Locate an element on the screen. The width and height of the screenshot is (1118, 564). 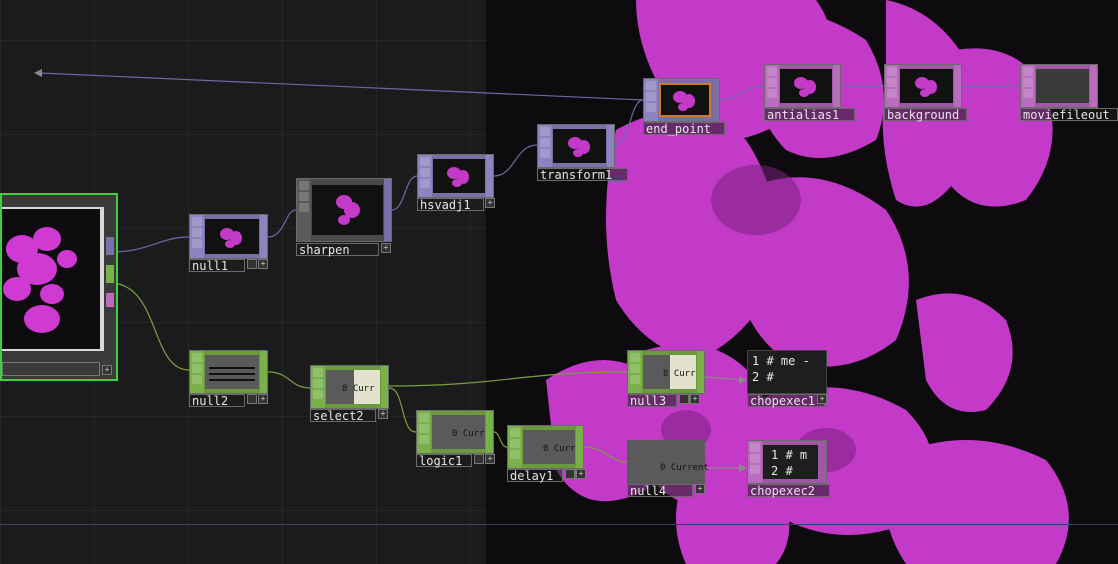
wire-select2-logic1 is located at coordinates (402, 410).